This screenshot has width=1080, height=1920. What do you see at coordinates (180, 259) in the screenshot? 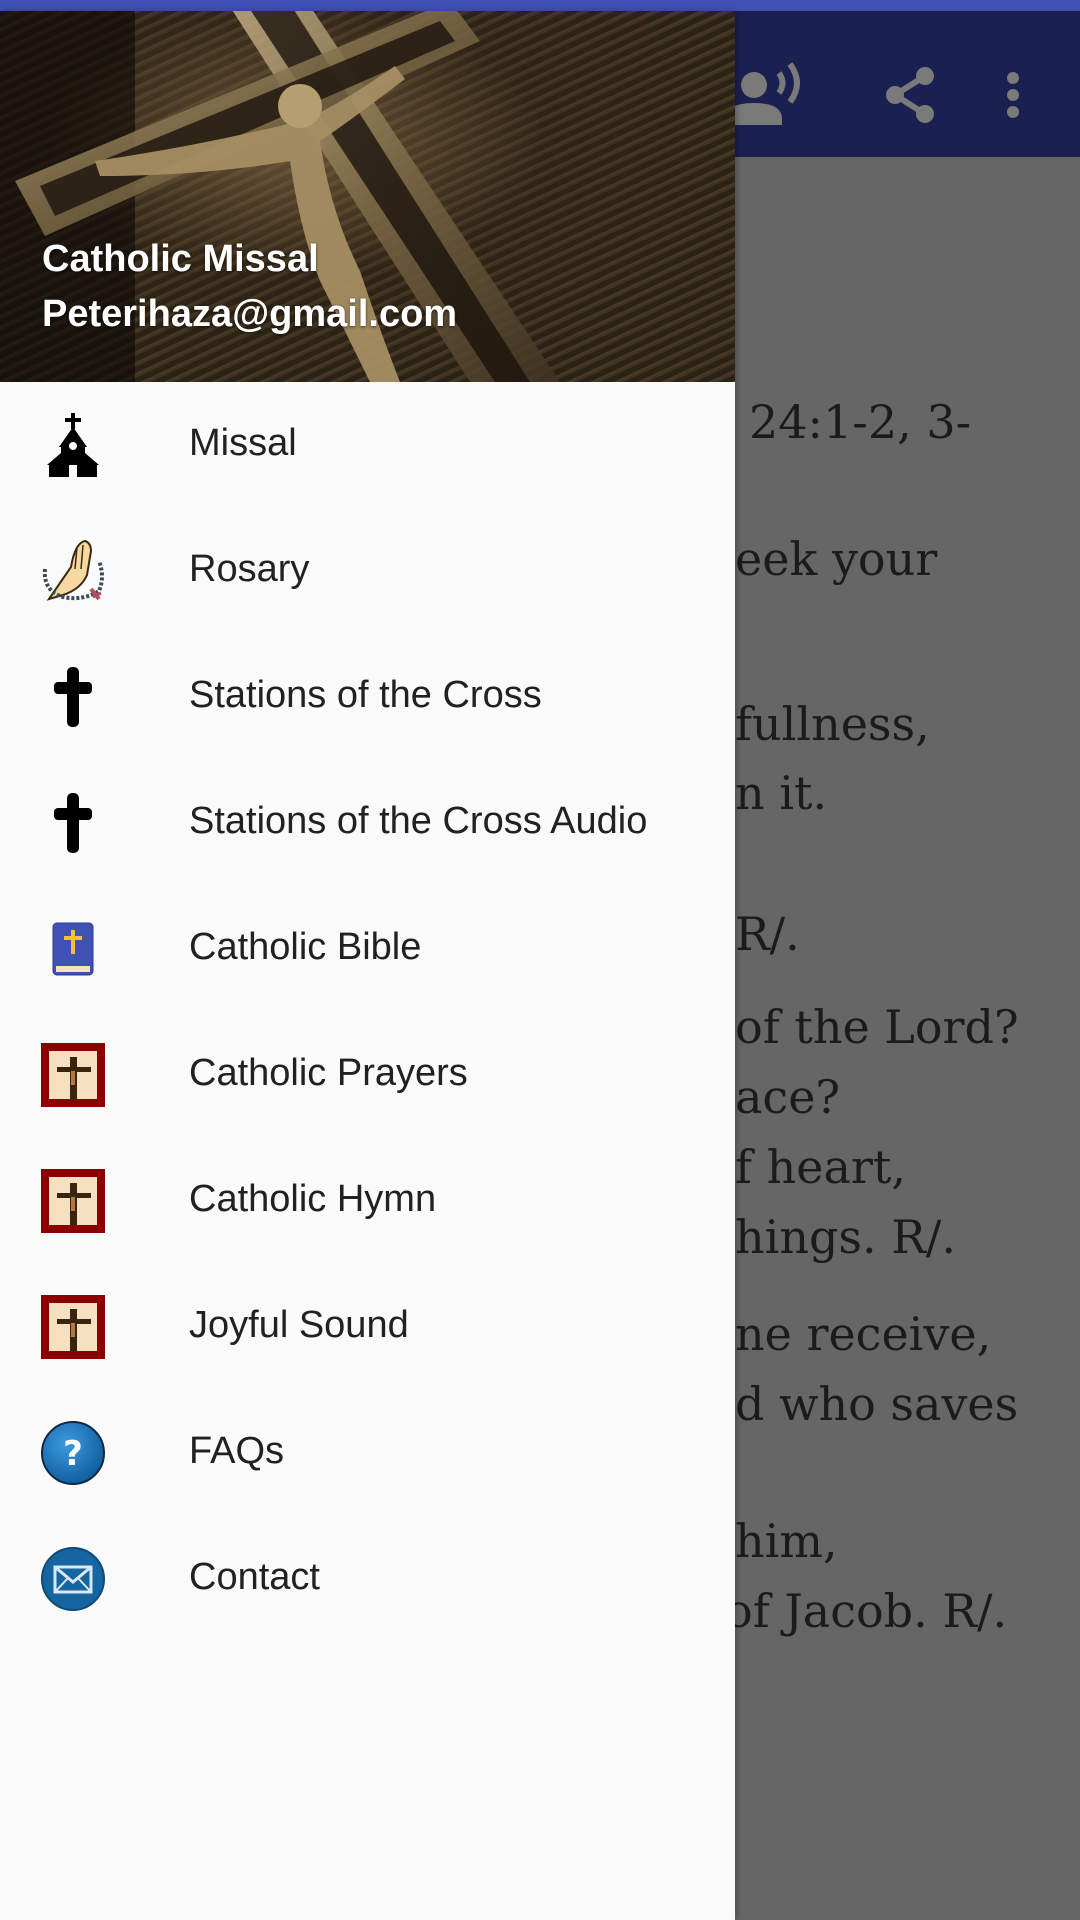
I see `app-title: Catholic Missal` at bounding box center [180, 259].